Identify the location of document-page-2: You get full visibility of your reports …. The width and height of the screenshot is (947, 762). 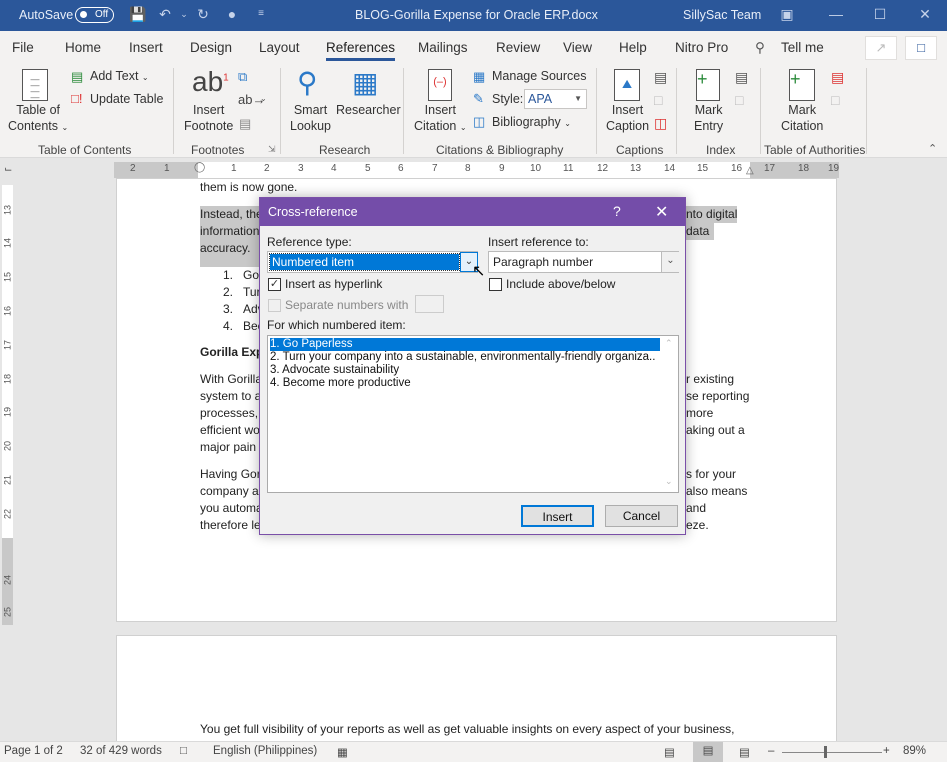
(476, 695).